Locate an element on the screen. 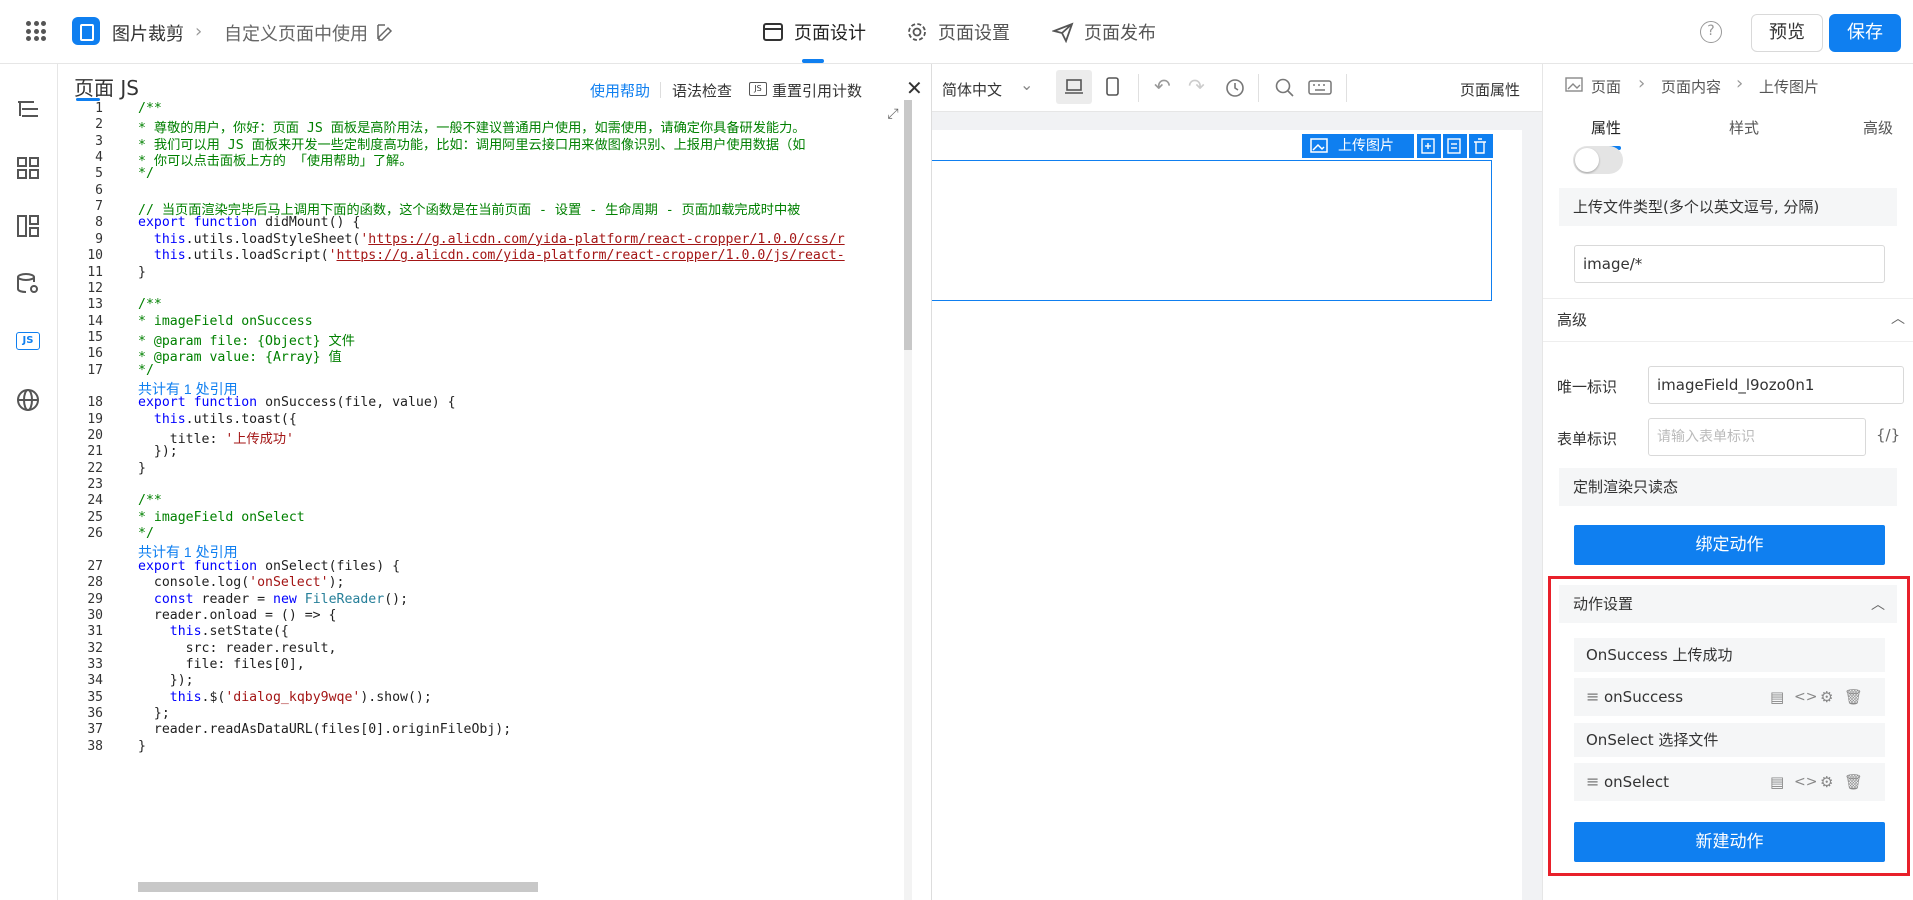 This screenshot has width=1913, height=900. search-icon is located at coordinates (1285, 88).